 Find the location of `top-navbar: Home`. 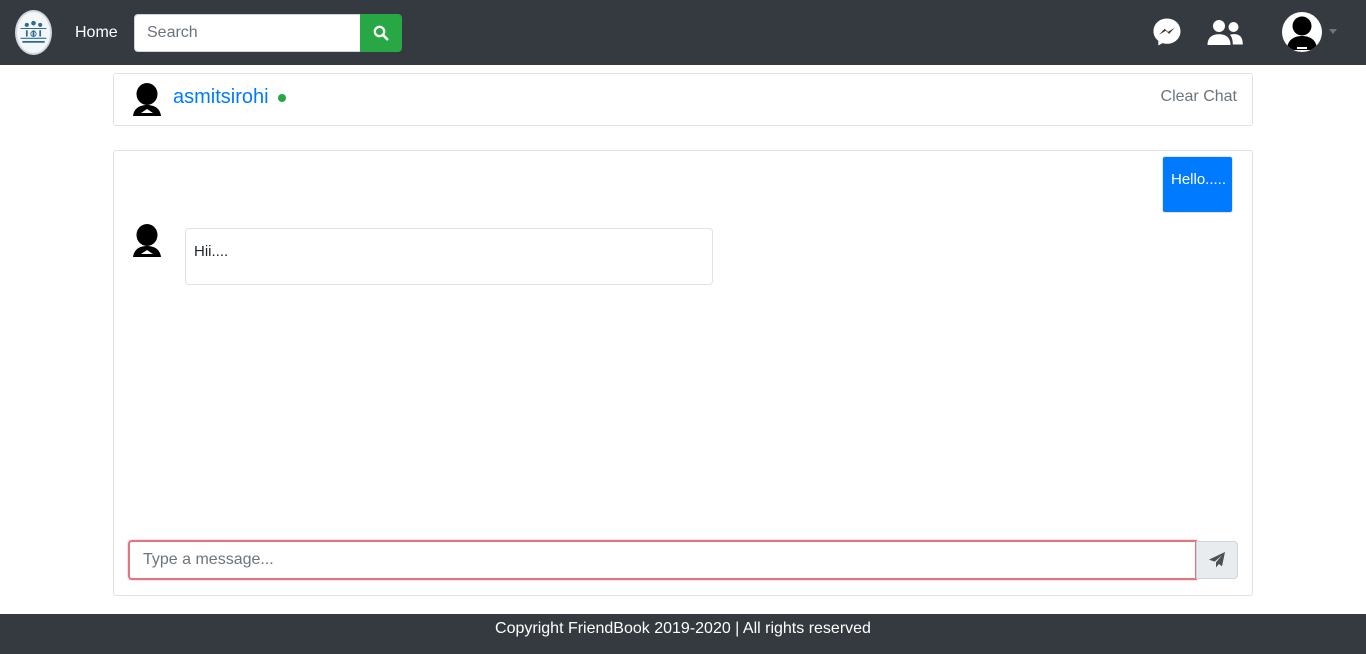

top-navbar: Home is located at coordinates (683, 32).